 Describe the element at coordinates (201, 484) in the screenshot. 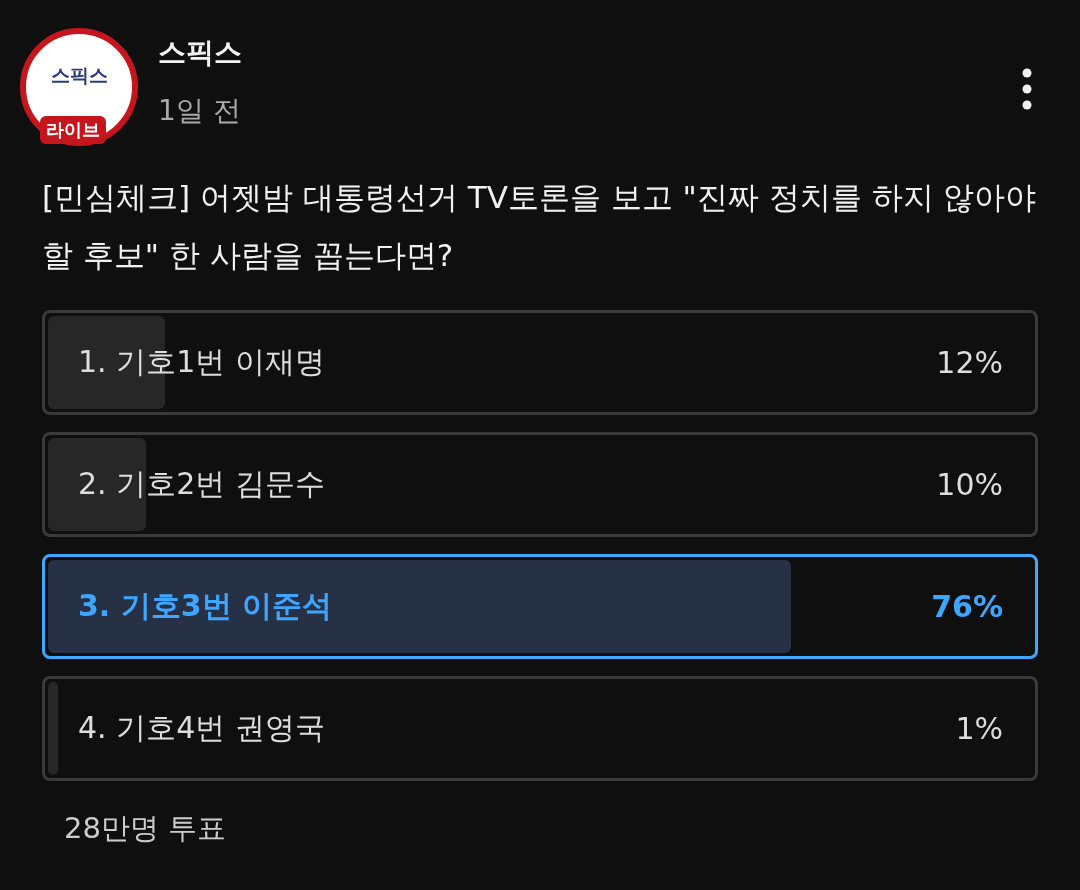

I see `option-label: 2. 기호2번 김문수` at that location.